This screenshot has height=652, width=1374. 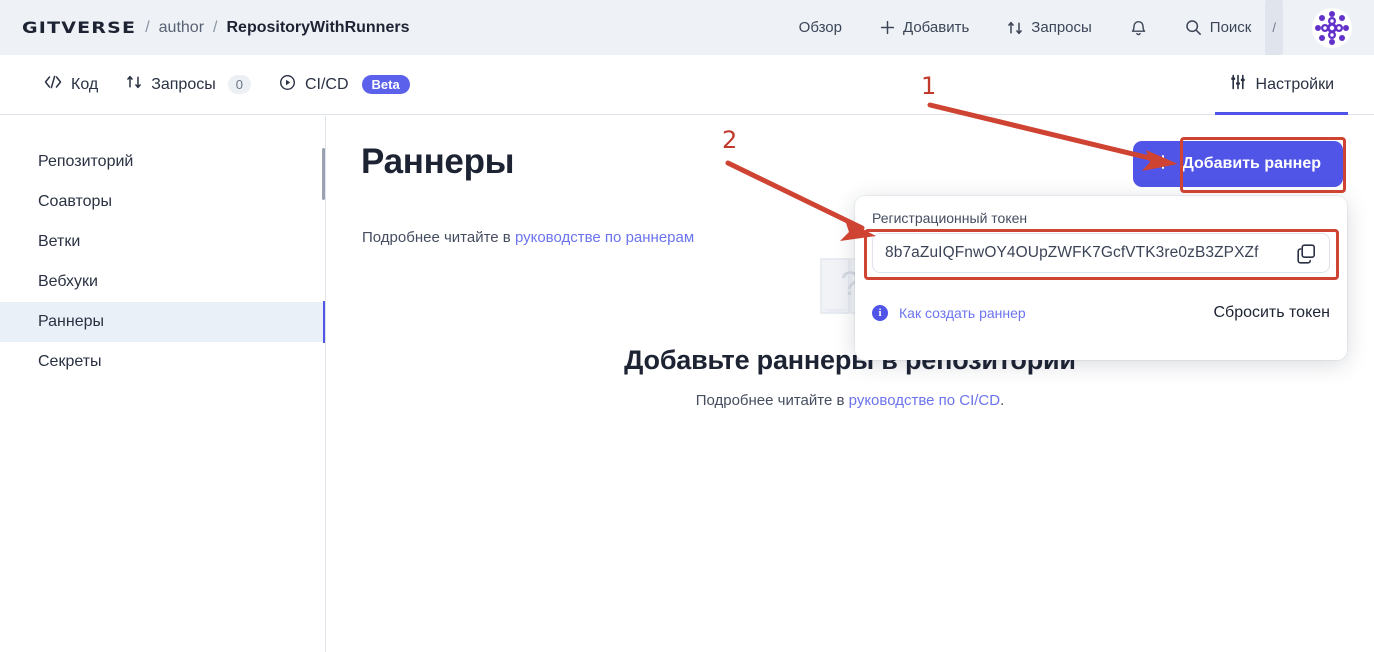 What do you see at coordinates (326, 84) in the screenshot?
I see `tab-cicd-label: CI/CD` at bounding box center [326, 84].